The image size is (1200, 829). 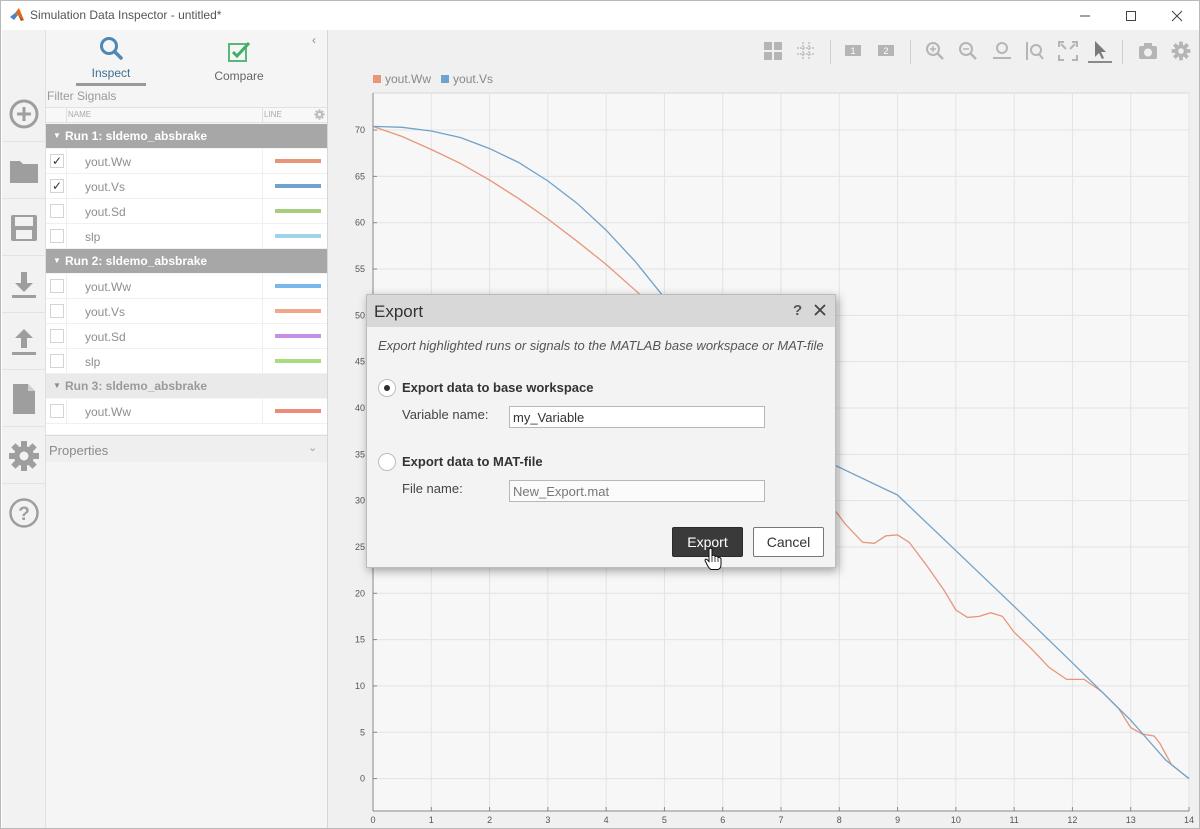 I want to click on signal-row: ✓ yout.Ww, so click(x=186, y=161).